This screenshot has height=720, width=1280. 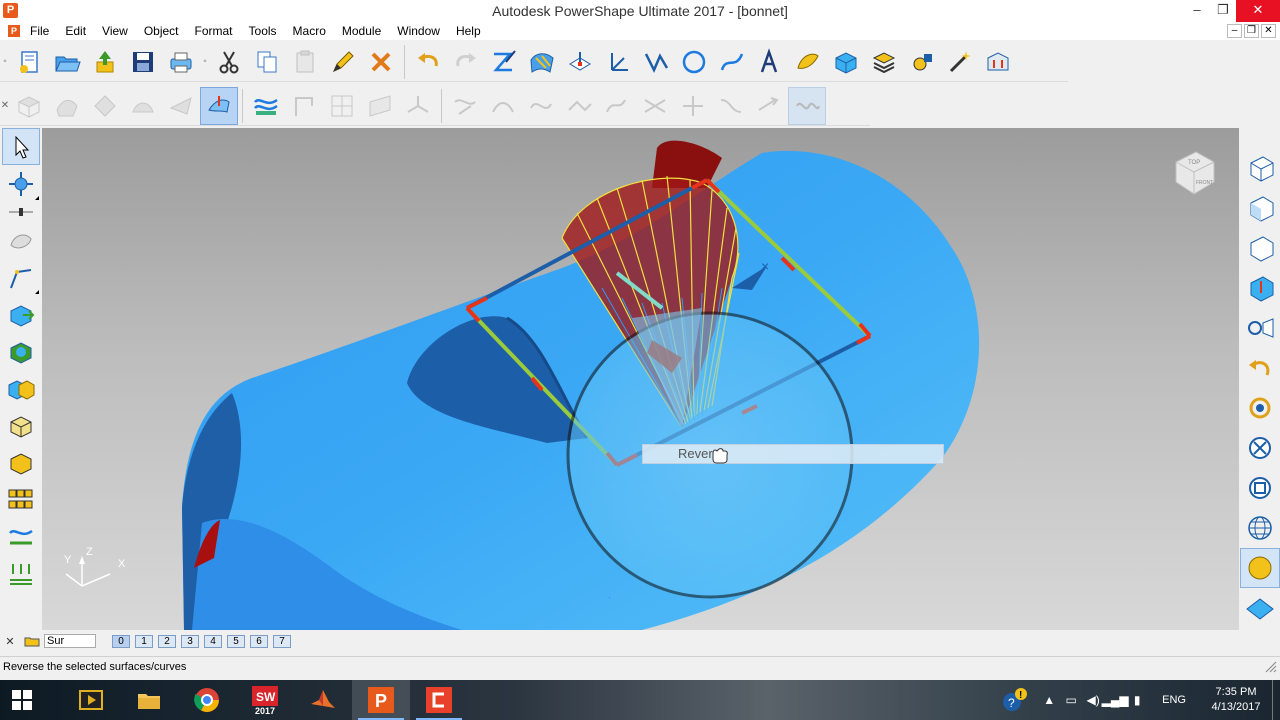 I want to click on menu-object: Object, so click(x=161, y=31).